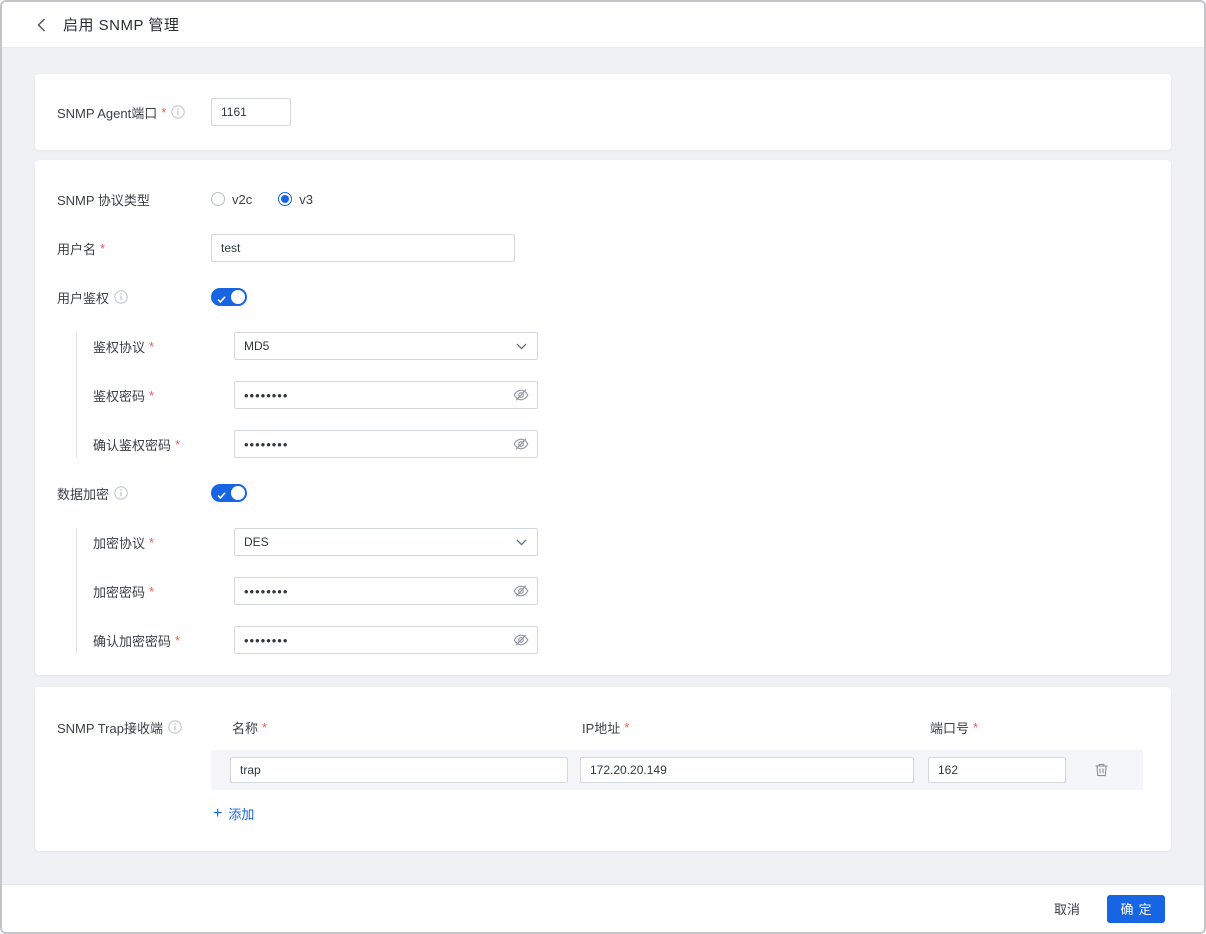 Image resolution: width=1206 pixels, height=934 pixels. What do you see at coordinates (954, 727) in the screenshot?
I see `column-header-port: 端口号 *` at bounding box center [954, 727].